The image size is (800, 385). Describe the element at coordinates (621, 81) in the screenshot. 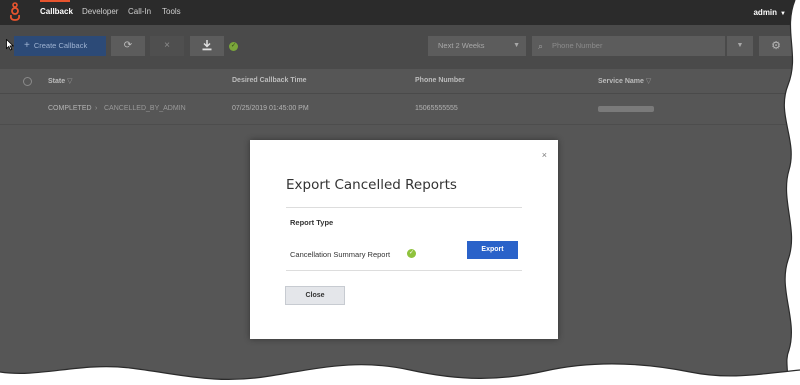

I see `column-header-service-label: Service Name` at that location.